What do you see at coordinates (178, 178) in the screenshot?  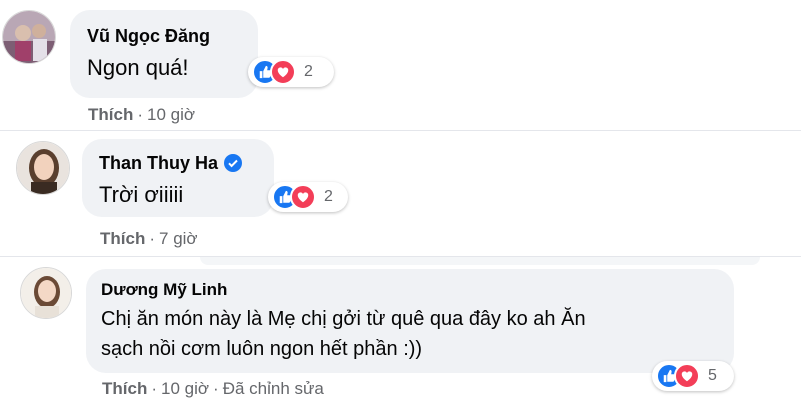 I see `comment-bubble: Than Thuy Ha Trời ơiiiii` at bounding box center [178, 178].